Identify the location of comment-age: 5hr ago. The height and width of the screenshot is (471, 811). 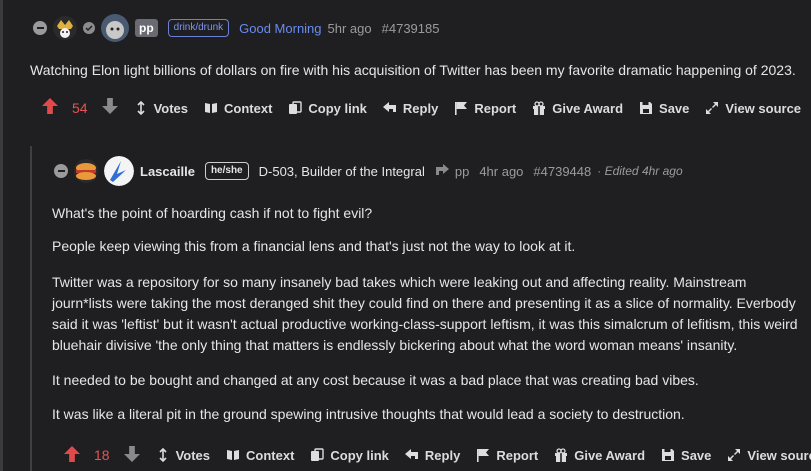
(349, 28).